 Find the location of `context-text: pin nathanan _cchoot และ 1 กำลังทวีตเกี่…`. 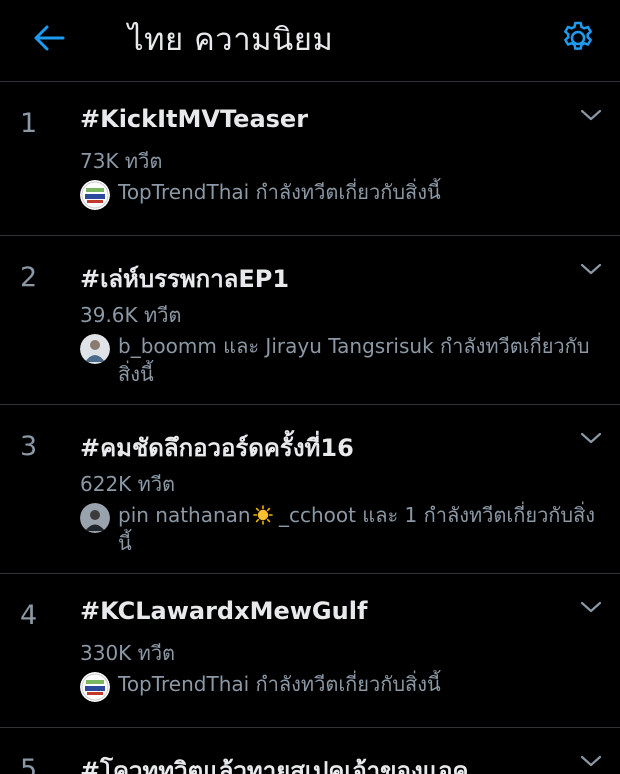

context-text: pin nathanan _cchoot และ 1 กำลังทวีตเกี่… is located at coordinates (361, 529).